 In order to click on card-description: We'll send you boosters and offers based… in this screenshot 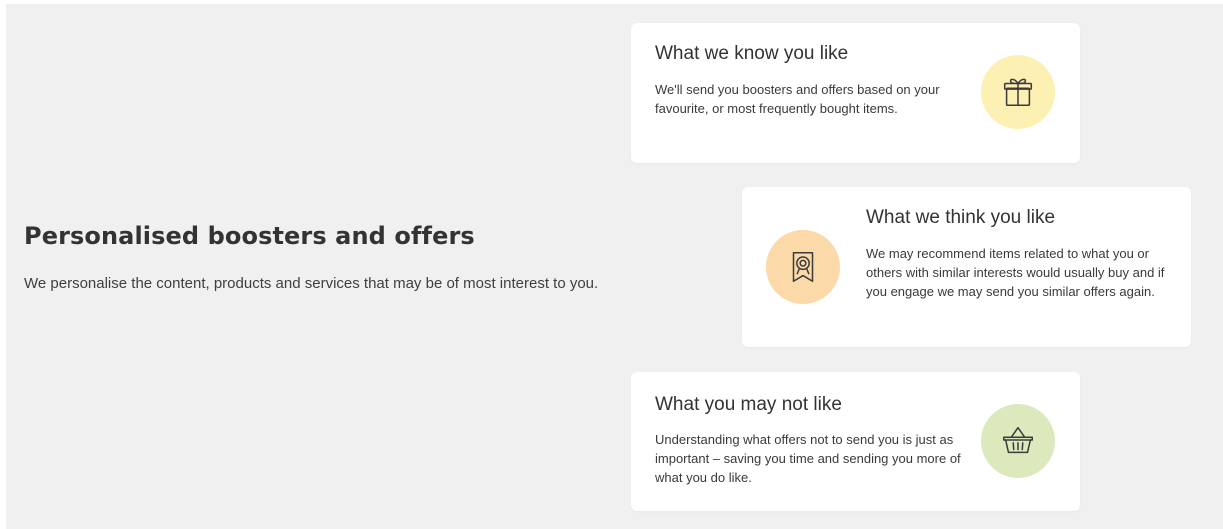, I will do `click(797, 99)`.